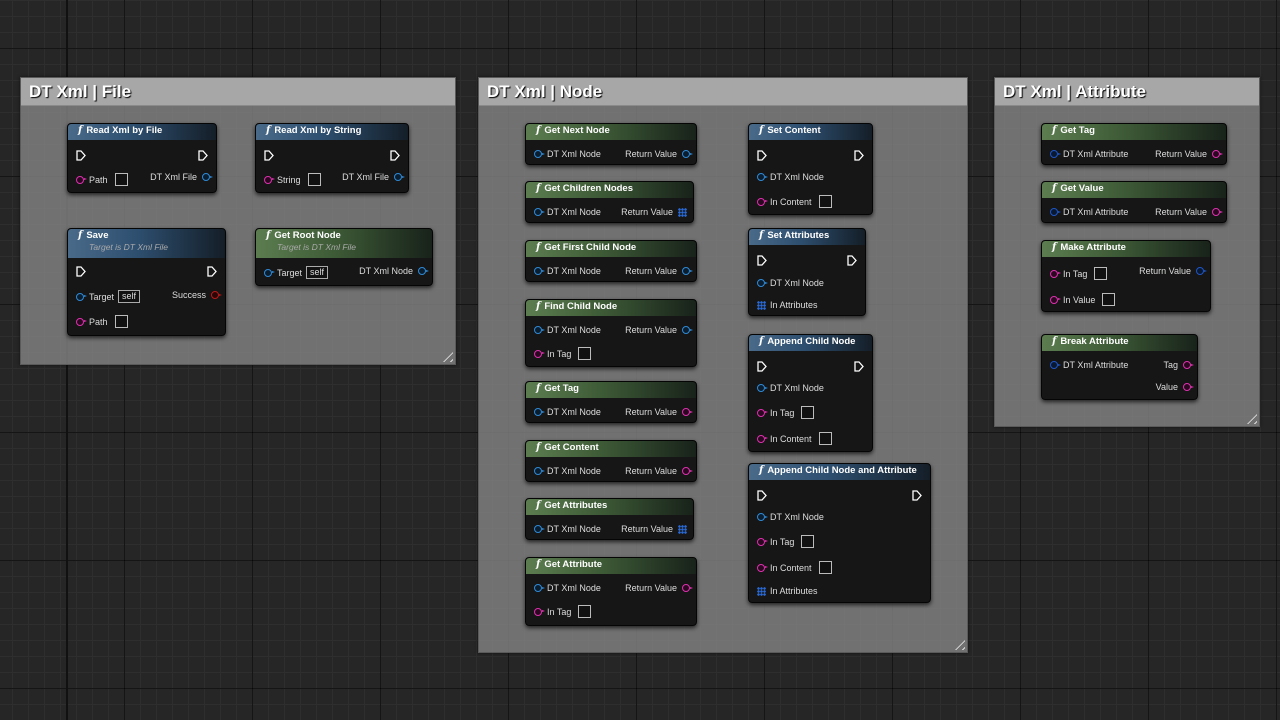  Describe the element at coordinates (1178, 365) in the screenshot. I see `pin-tag: Tag` at that location.